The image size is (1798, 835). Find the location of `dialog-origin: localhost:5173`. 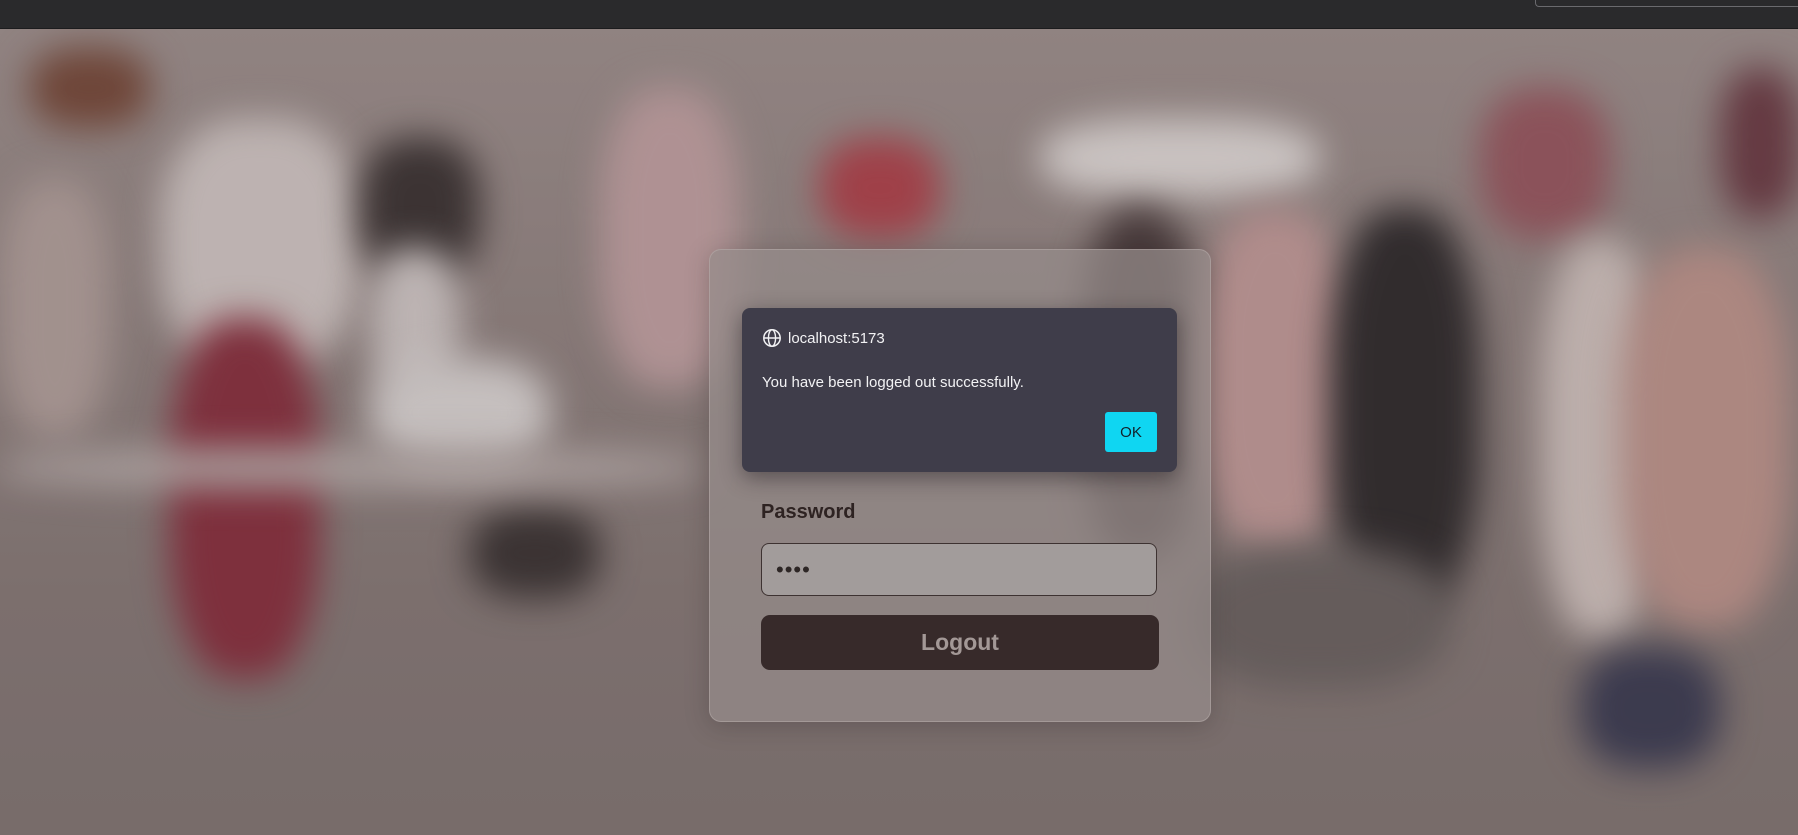

dialog-origin: localhost:5173 is located at coordinates (823, 338).